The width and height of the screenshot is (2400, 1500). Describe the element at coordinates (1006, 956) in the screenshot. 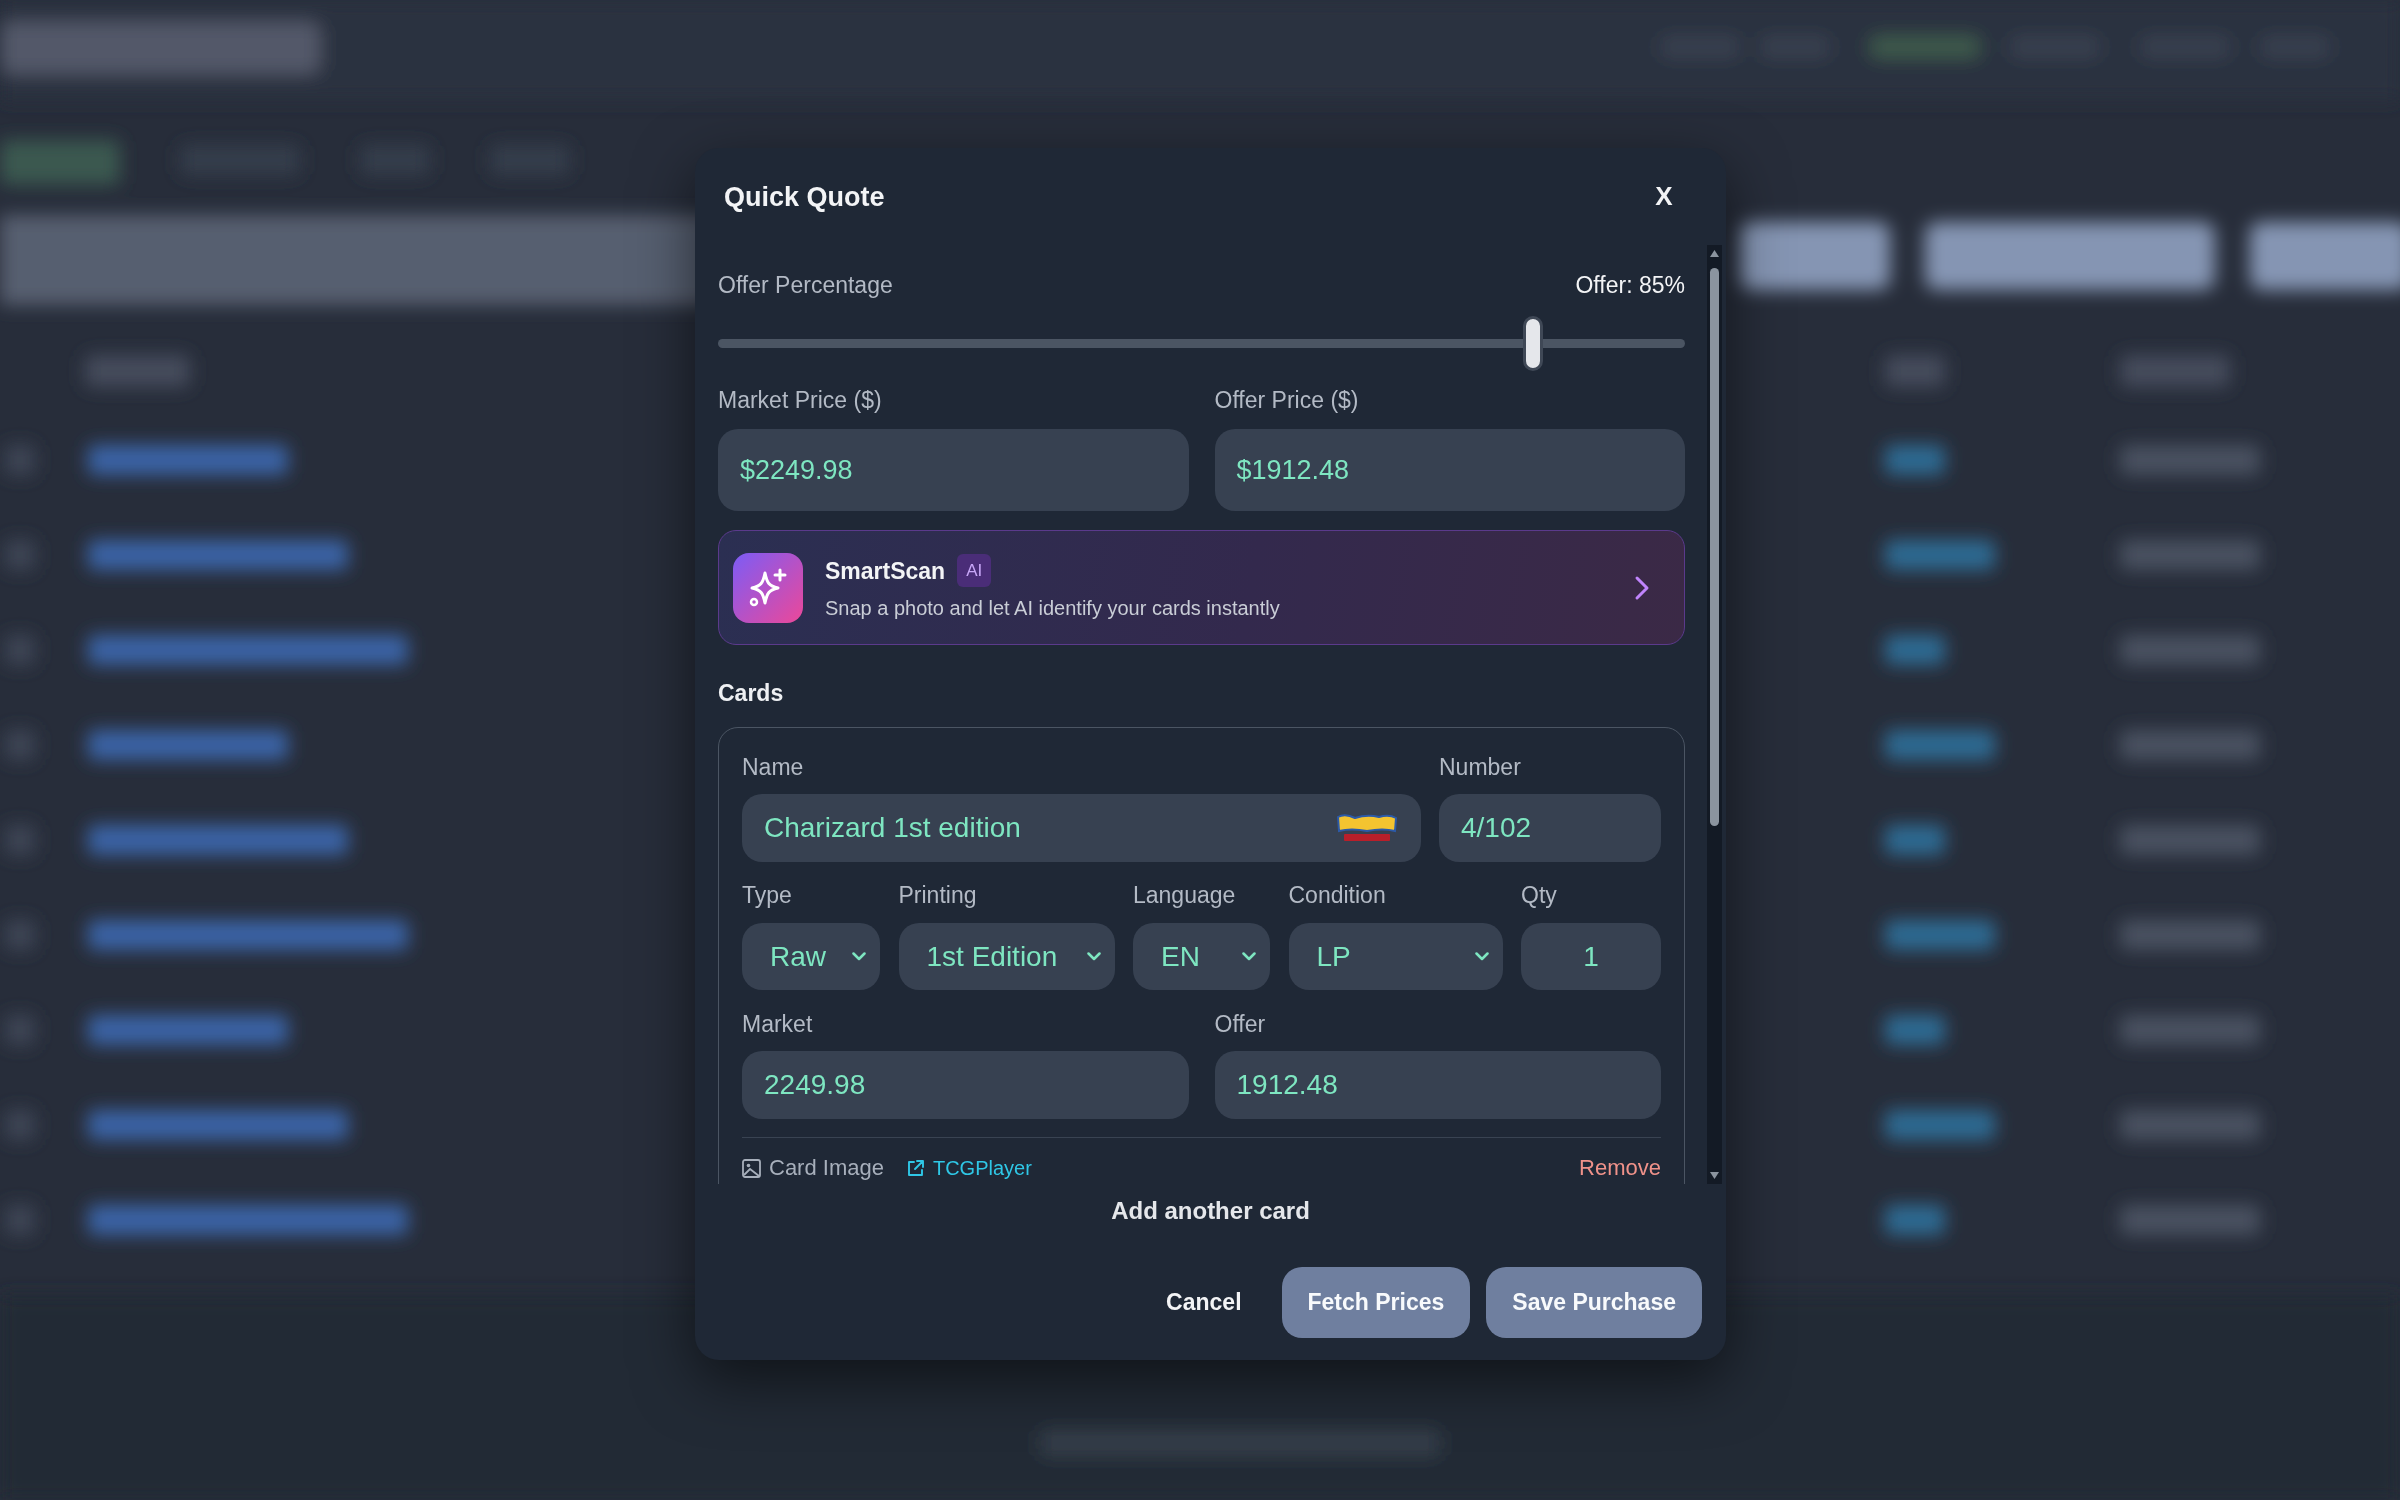

I see `dropdown-select: 1st Edition` at that location.